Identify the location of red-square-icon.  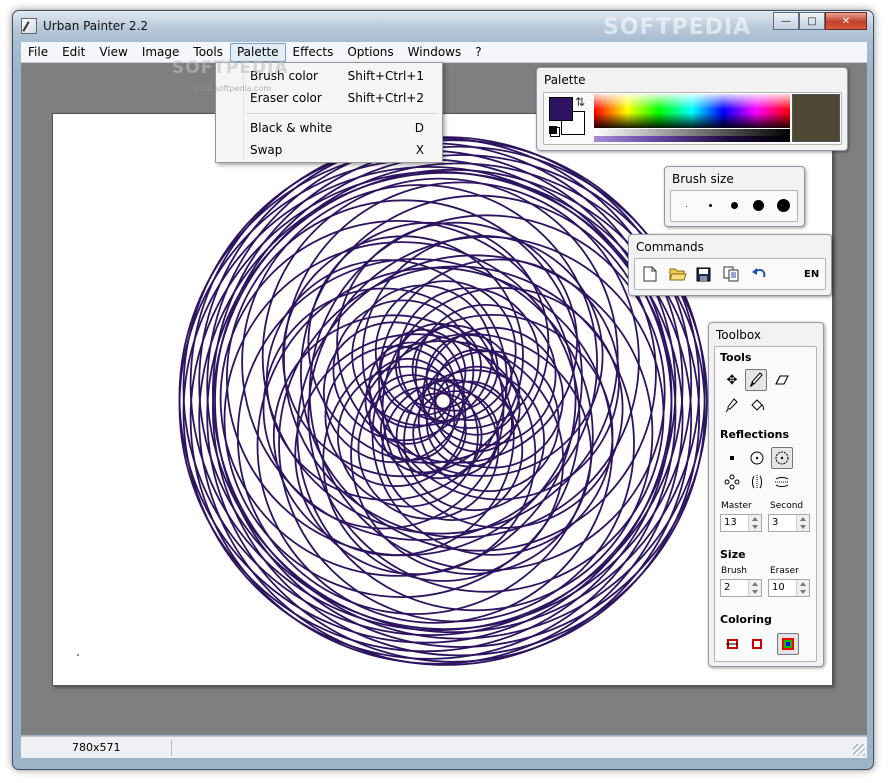
(732, 644).